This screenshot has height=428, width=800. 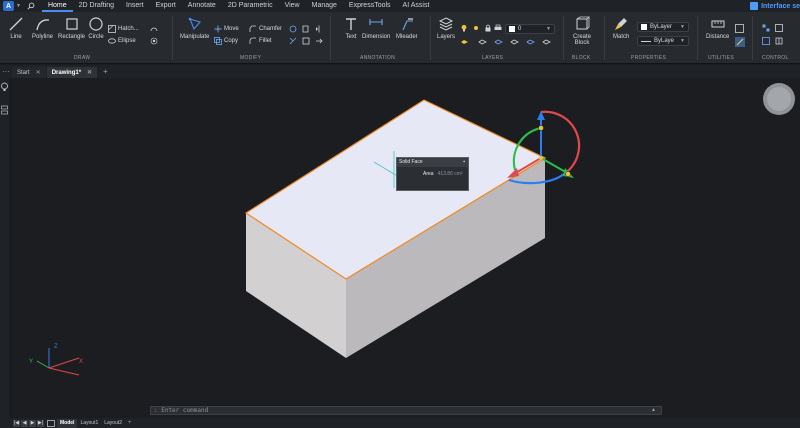 What do you see at coordinates (740, 28) in the screenshot?
I see `calculator-tool` at bounding box center [740, 28].